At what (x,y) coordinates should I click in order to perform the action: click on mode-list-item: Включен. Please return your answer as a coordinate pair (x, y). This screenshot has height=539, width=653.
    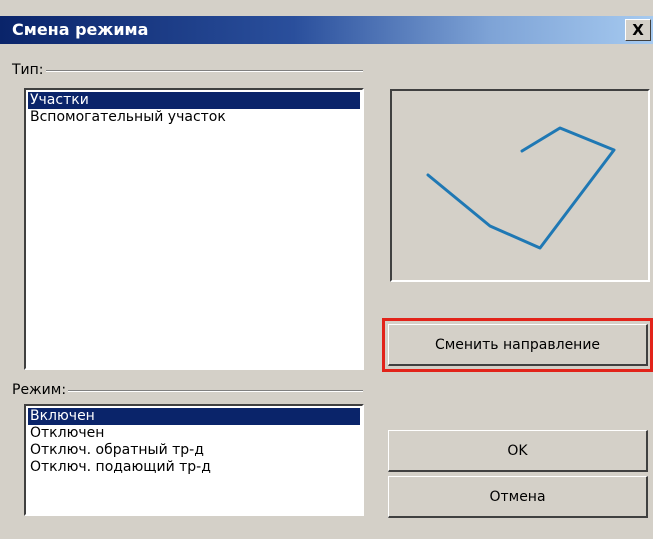
    Looking at the image, I should click on (194, 416).